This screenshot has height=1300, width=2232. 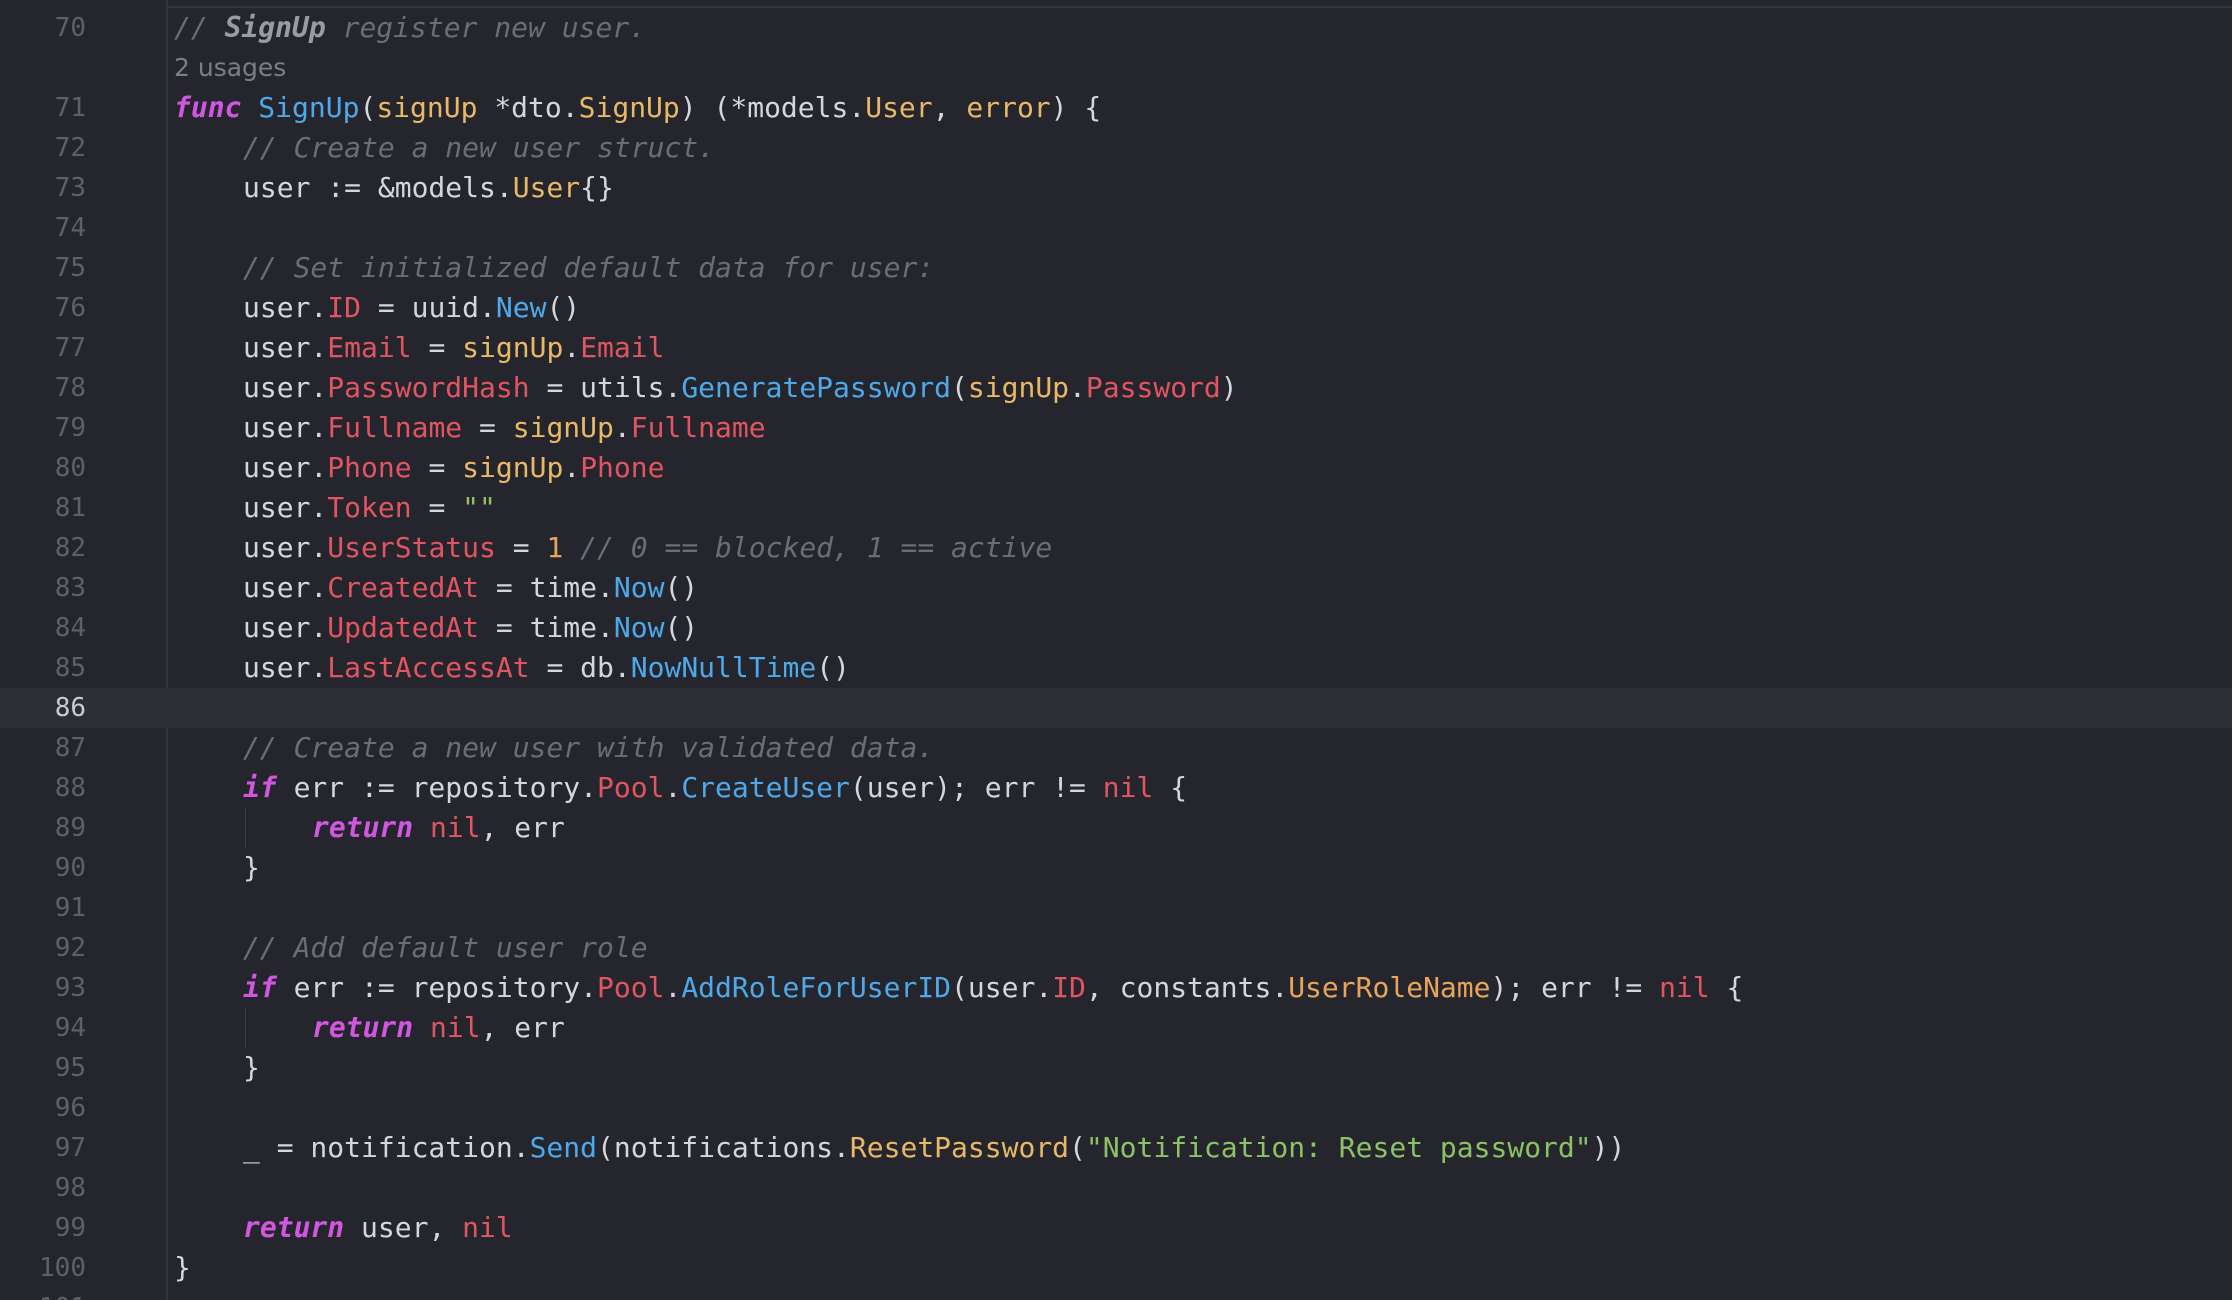 What do you see at coordinates (1002, 987) in the screenshot?
I see `code-token: (user.` at bounding box center [1002, 987].